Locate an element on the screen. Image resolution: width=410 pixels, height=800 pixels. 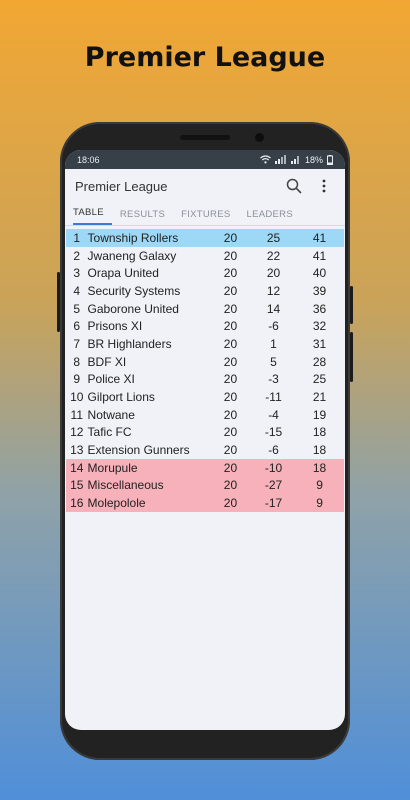
table-row: 10 Gilport Lions 20 -11 21 is located at coordinates (205, 397).